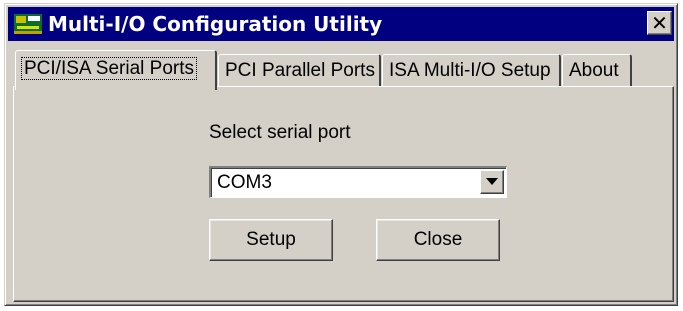 The height and width of the screenshot is (311, 683). I want to click on tab-label: PCI/ISA Serial Ports, so click(109, 68).